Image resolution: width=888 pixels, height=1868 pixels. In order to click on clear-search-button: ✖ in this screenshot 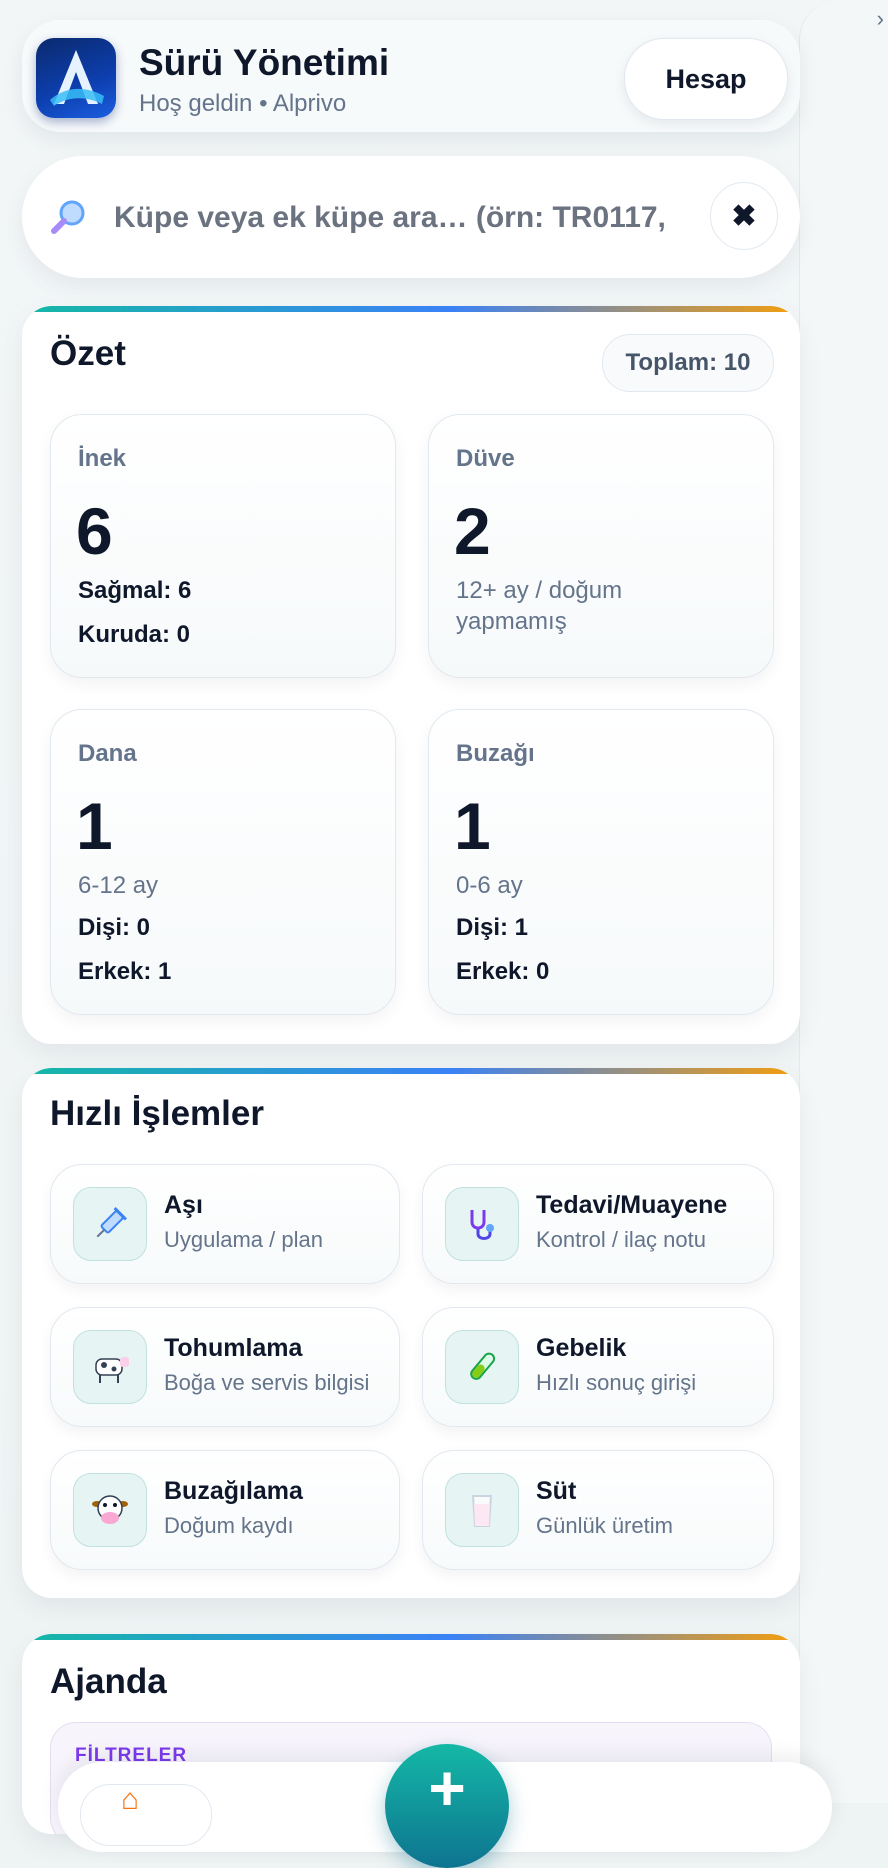, I will do `click(744, 216)`.